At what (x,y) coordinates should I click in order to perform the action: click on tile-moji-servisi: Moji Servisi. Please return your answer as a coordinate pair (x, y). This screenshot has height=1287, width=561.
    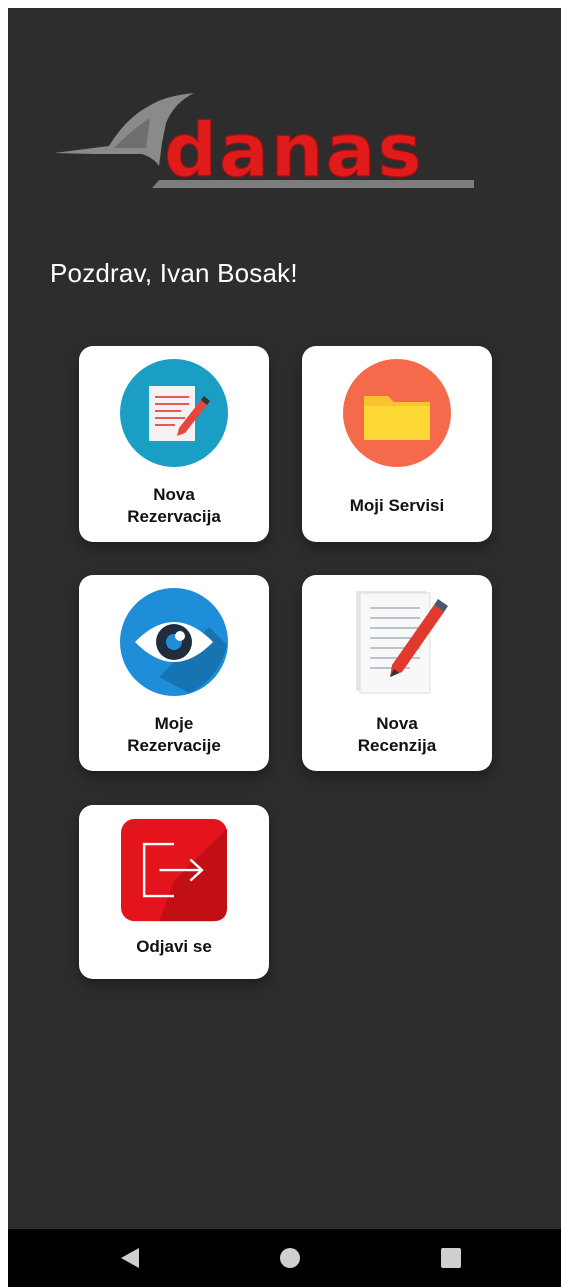
    Looking at the image, I should click on (397, 444).